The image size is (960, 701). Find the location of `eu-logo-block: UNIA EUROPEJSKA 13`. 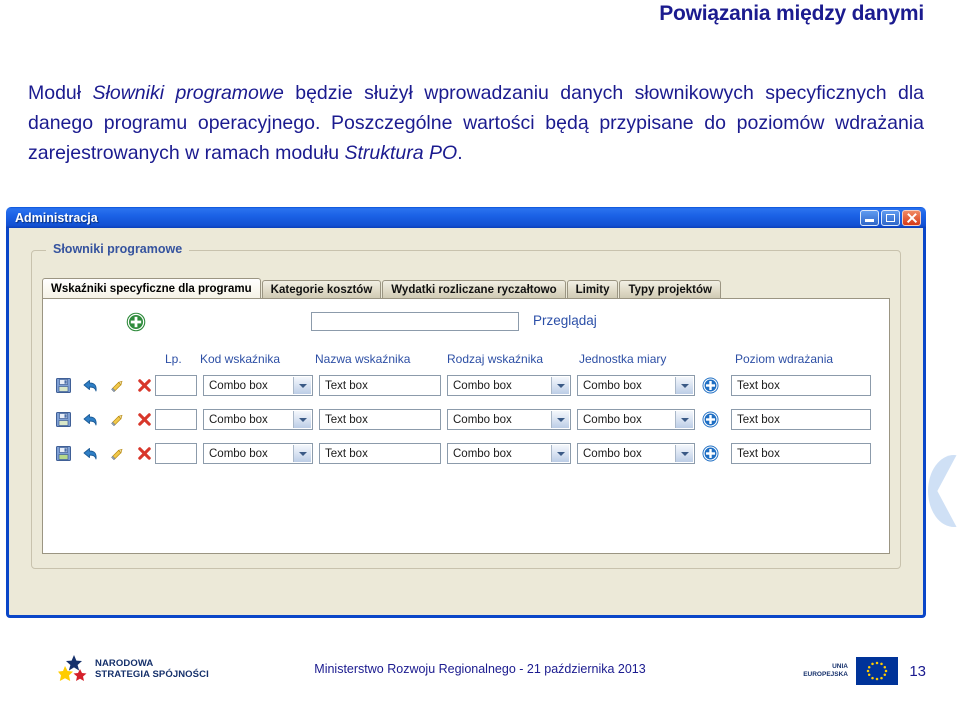

eu-logo-block: UNIA EUROPEJSKA 13 is located at coordinates (864, 671).